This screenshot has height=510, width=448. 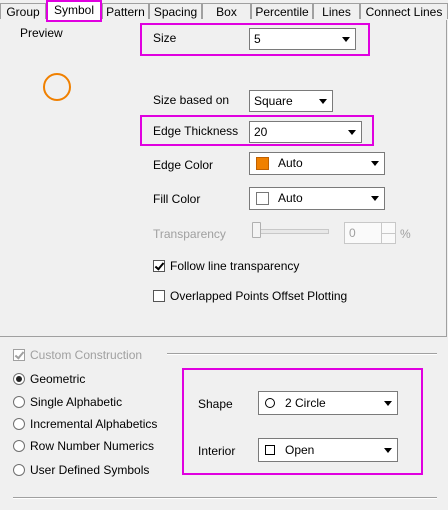 I want to click on transparency-unit: %, so click(x=405, y=234).